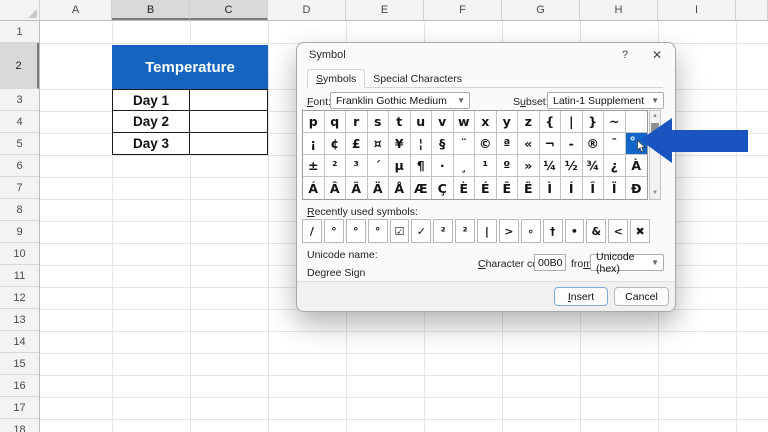  What do you see at coordinates (636, 122) in the screenshot?
I see `symbol-cell` at bounding box center [636, 122].